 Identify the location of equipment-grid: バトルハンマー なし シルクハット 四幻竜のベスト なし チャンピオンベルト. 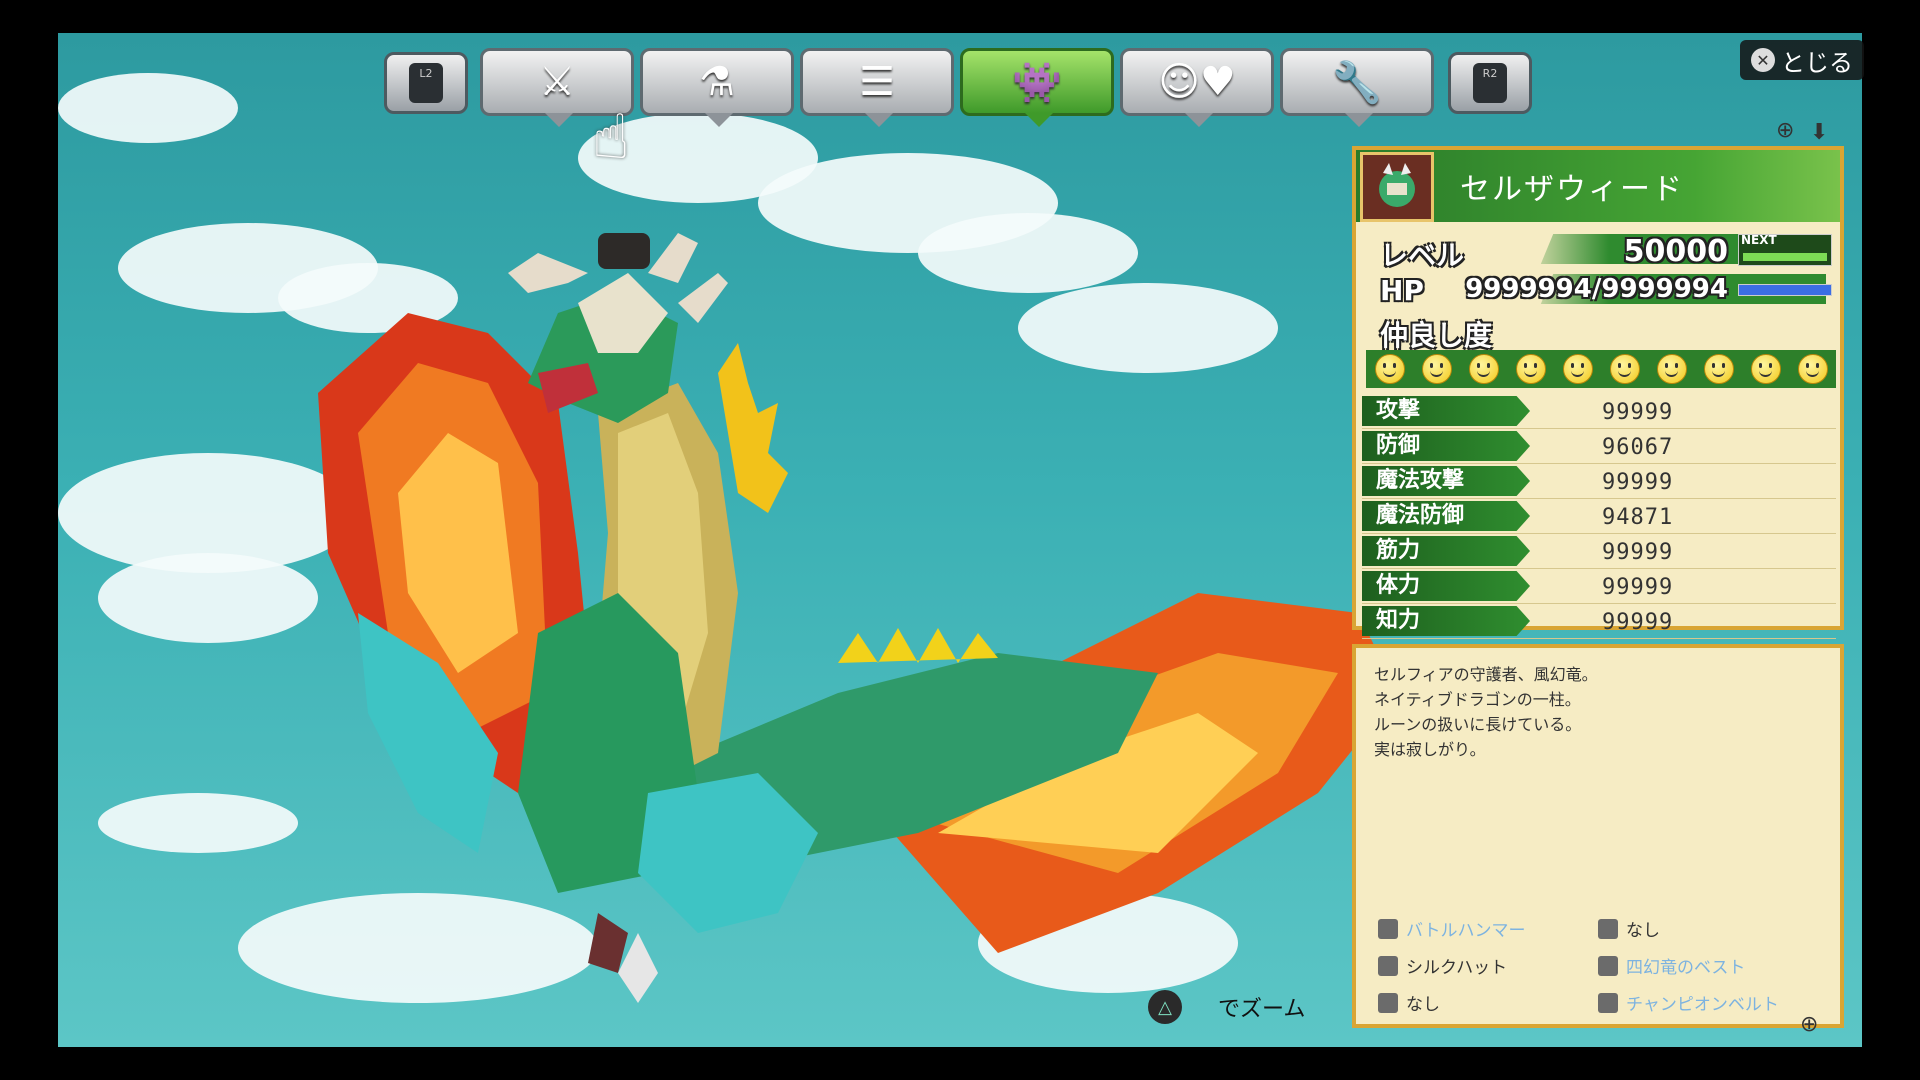
(1598, 965).